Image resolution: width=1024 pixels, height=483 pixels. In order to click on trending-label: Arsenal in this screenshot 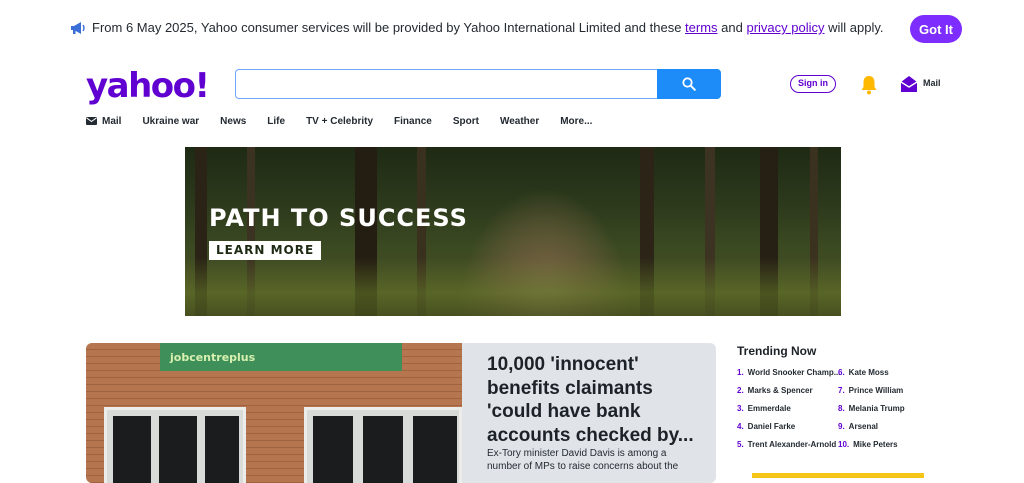, I will do `click(863, 426)`.